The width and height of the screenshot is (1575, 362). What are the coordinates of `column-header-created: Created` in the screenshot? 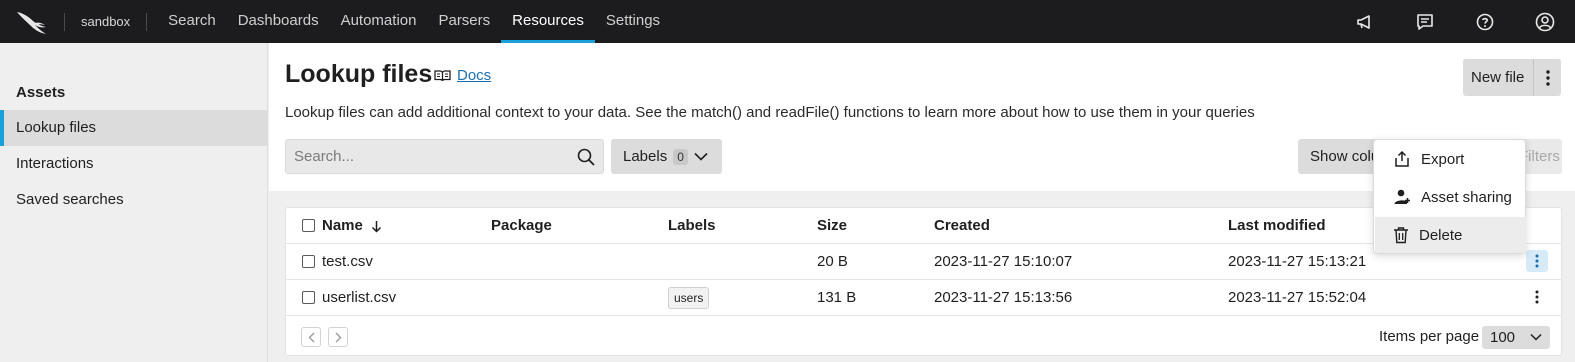 It's located at (962, 226).